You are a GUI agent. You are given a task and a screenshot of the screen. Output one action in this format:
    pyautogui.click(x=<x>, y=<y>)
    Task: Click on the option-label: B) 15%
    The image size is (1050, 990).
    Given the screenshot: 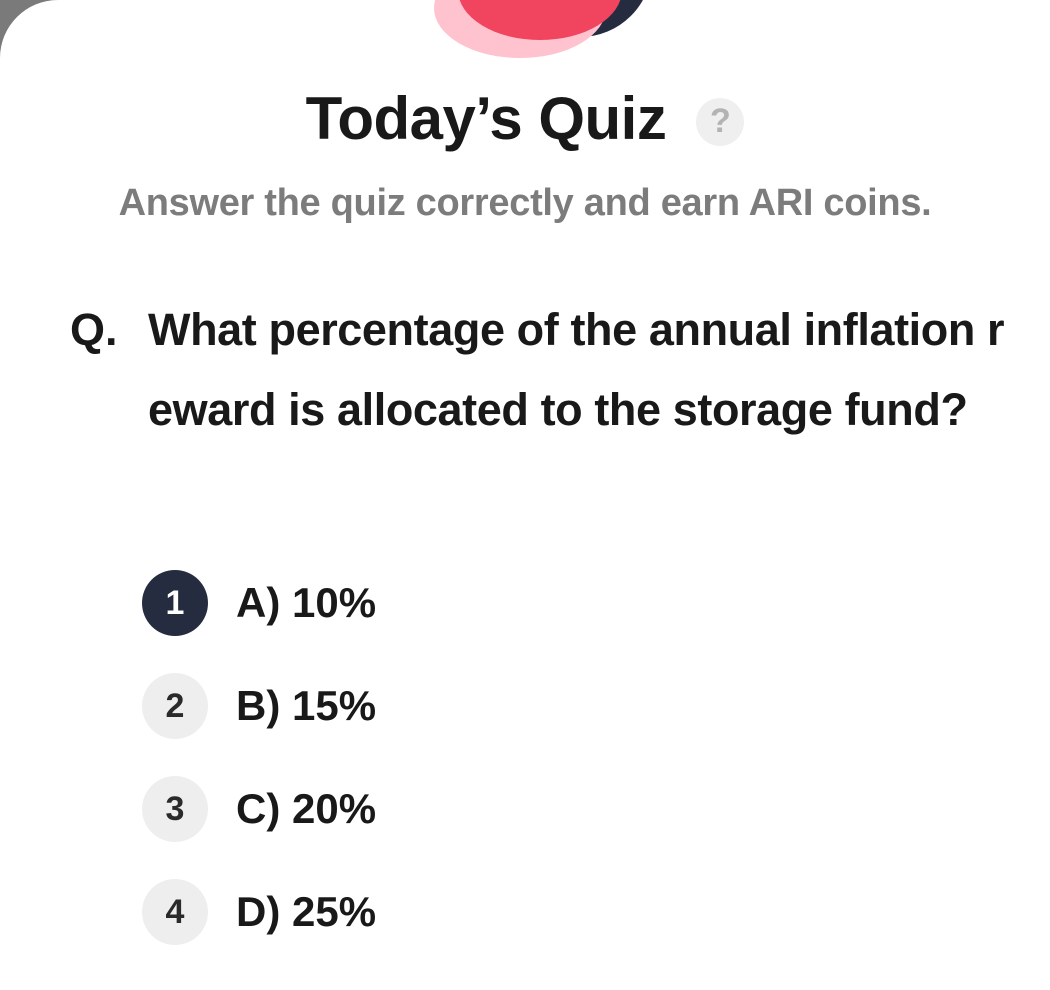 What is the action you would take?
    pyautogui.click(x=306, y=705)
    